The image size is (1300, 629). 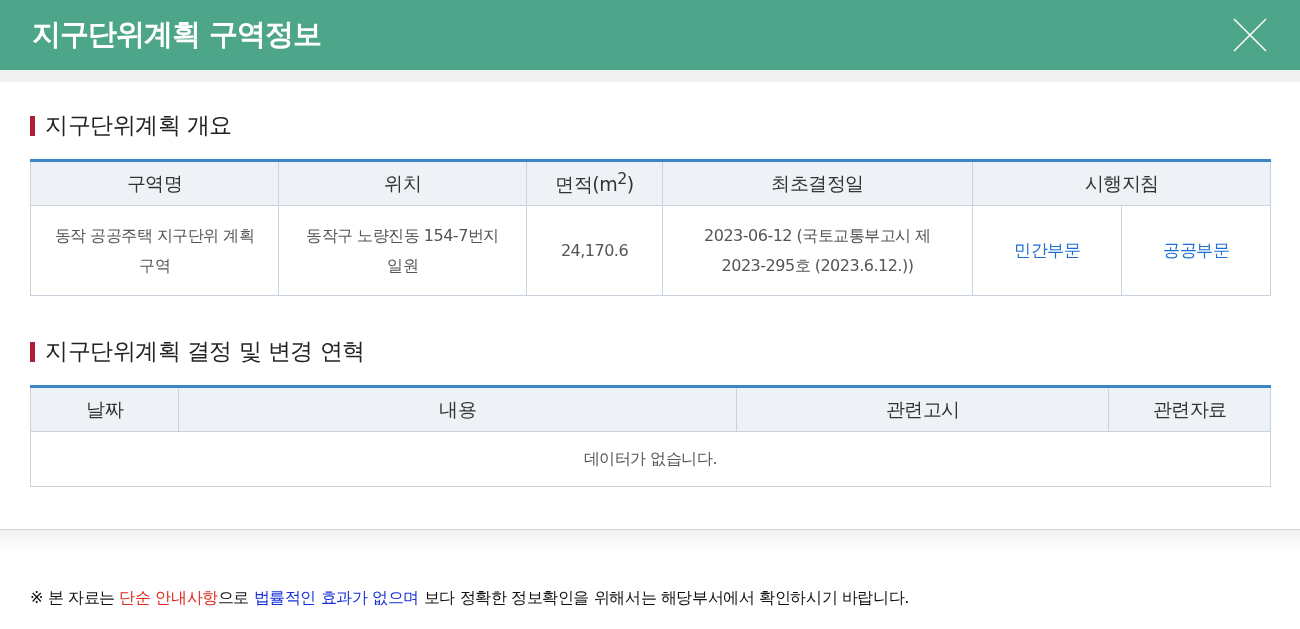 What do you see at coordinates (922, 409) in the screenshot?
I see `column-header: 관련고시` at bounding box center [922, 409].